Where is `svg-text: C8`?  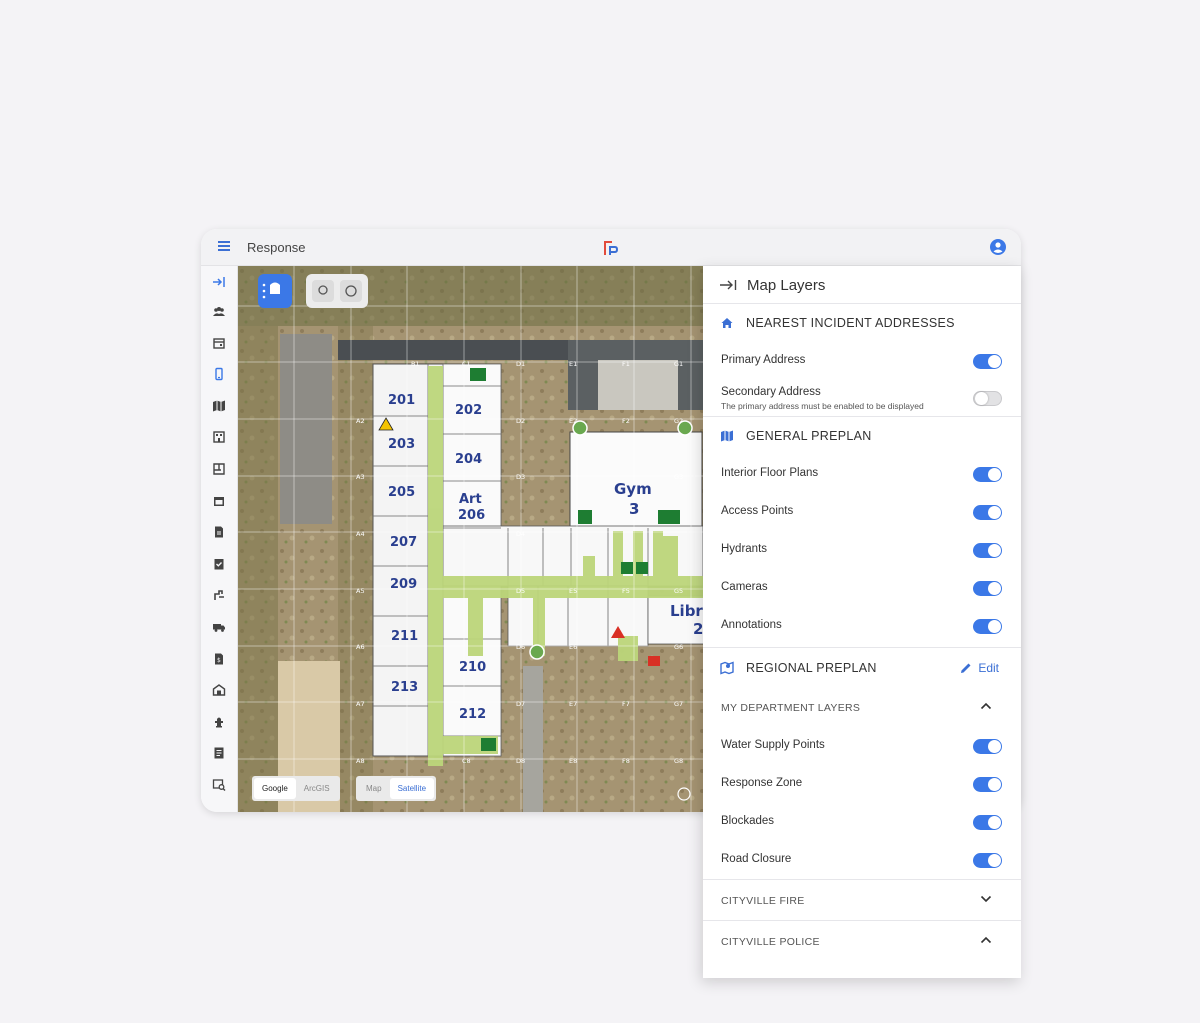 svg-text: C8 is located at coordinates (466, 761).